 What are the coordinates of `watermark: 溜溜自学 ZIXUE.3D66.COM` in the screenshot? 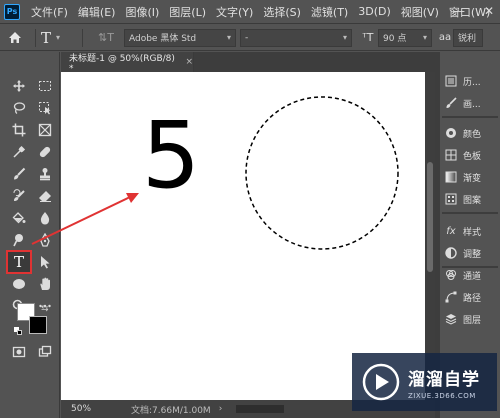 It's located at (424, 382).